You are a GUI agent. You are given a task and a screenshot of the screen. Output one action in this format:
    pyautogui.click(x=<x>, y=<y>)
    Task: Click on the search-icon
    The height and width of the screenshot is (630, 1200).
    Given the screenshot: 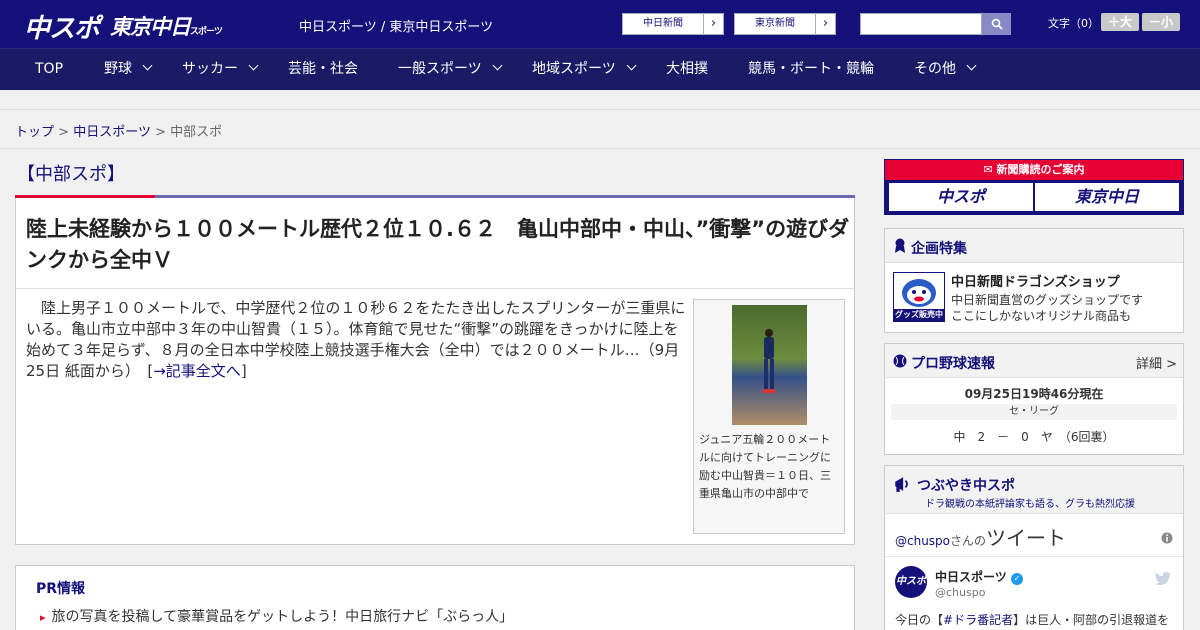 What is the action you would take?
    pyautogui.click(x=997, y=24)
    